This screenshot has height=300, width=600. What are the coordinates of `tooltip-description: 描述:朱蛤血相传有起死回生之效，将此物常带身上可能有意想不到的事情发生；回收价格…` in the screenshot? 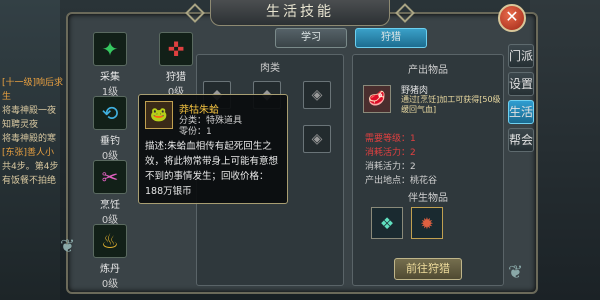 It's located at (212, 169).